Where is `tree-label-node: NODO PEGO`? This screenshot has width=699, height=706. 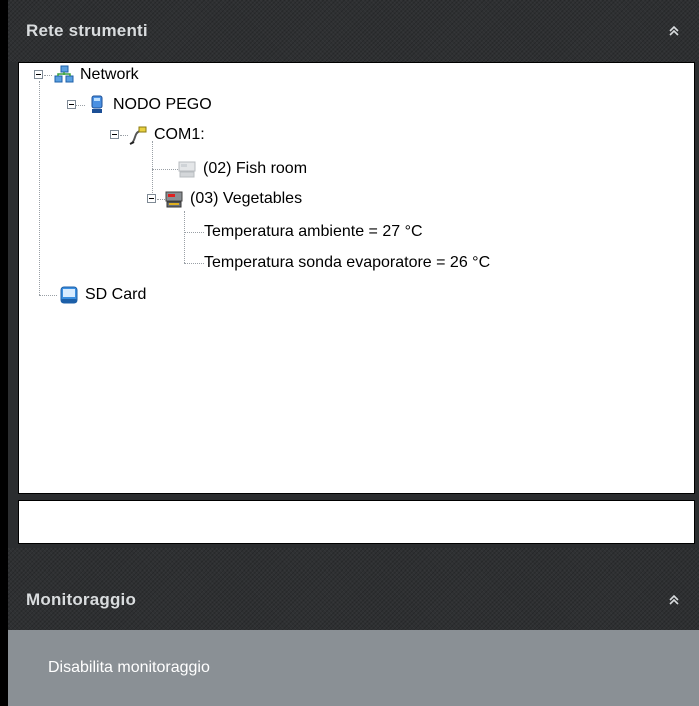 tree-label-node: NODO PEGO is located at coordinates (162, 104).